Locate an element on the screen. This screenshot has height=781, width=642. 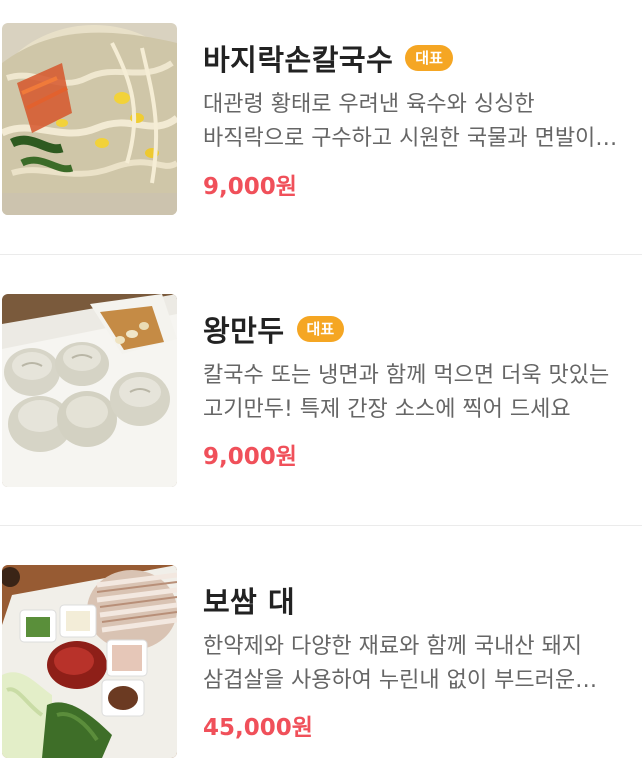
menu-image-bossam is located at coordinates (89, 661).